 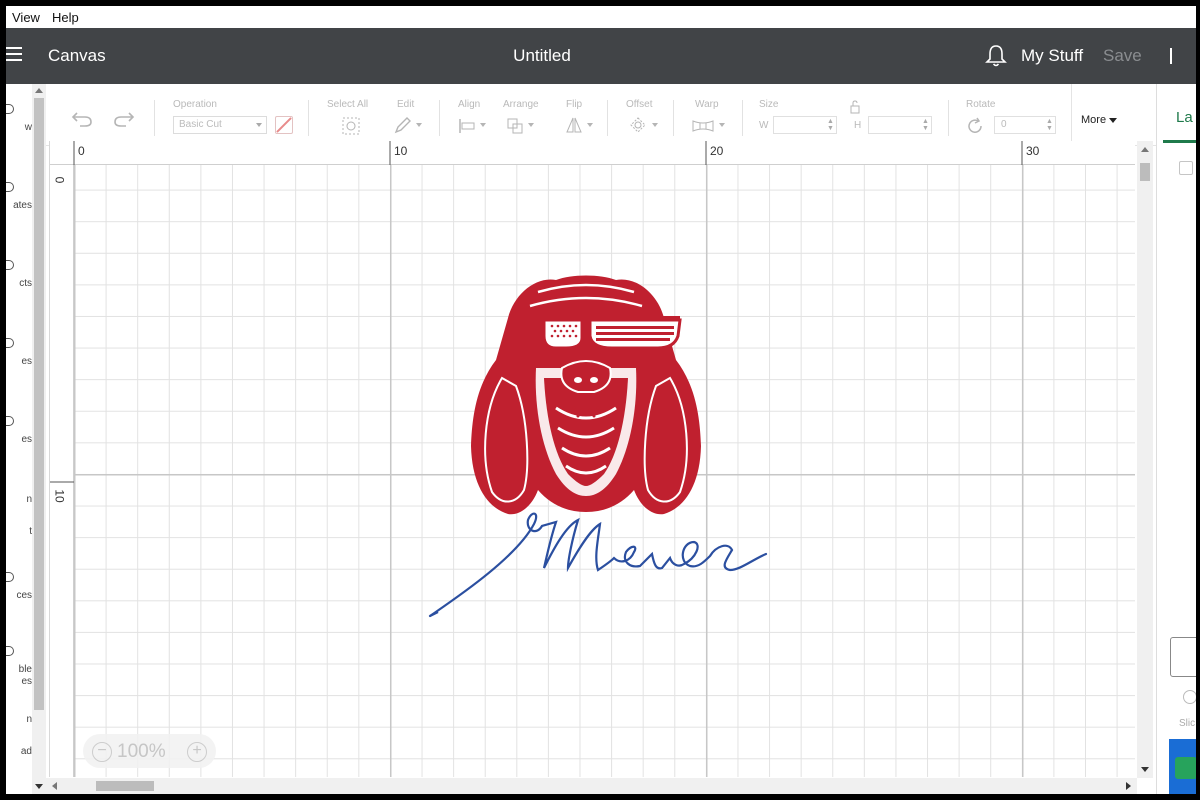 What do you see at coordinates (1050, 125) in the screenshot?
I see `rotate-stepper: ▲ ▼` at bounding box center [1050, 125].